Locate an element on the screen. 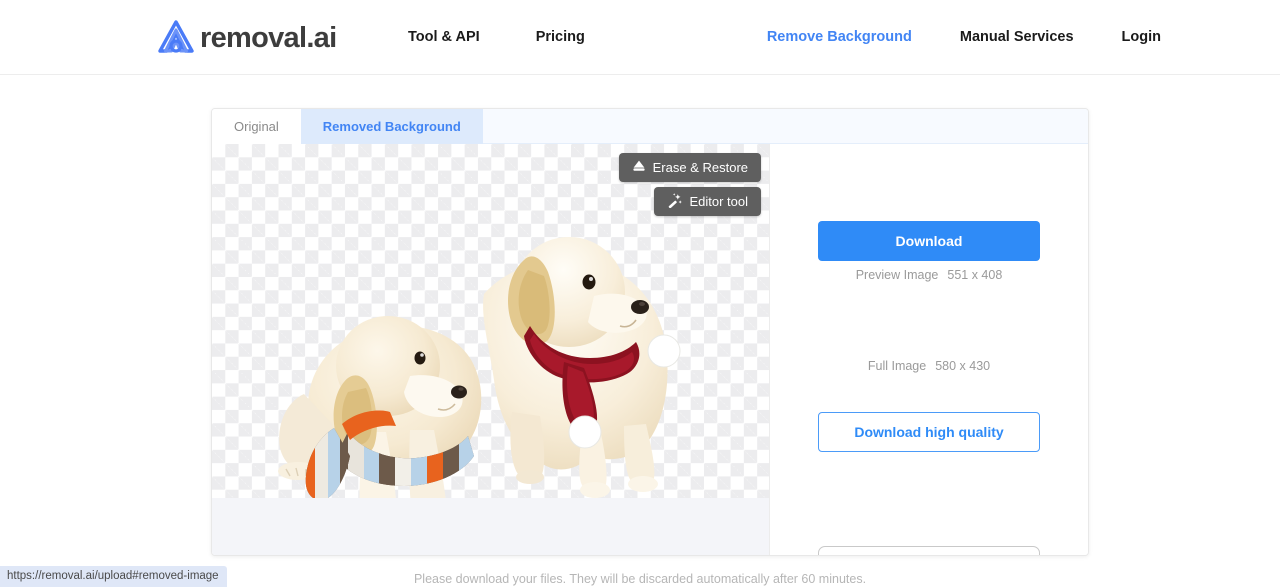 Image resolution: width=1280 pixels, height=587 pixels. hand-sparkle-icon is located at coordinates (1006, 556).